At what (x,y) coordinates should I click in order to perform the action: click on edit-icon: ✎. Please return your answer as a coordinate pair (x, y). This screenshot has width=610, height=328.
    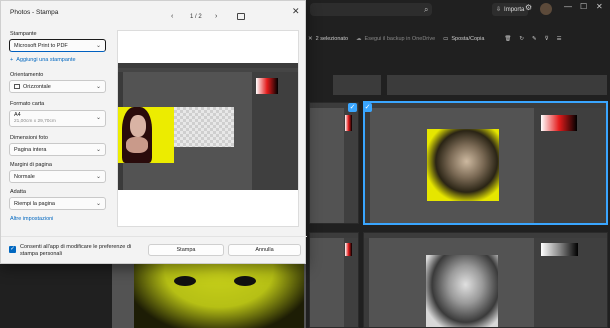
    Looking at the image, I should click on (534, 39).